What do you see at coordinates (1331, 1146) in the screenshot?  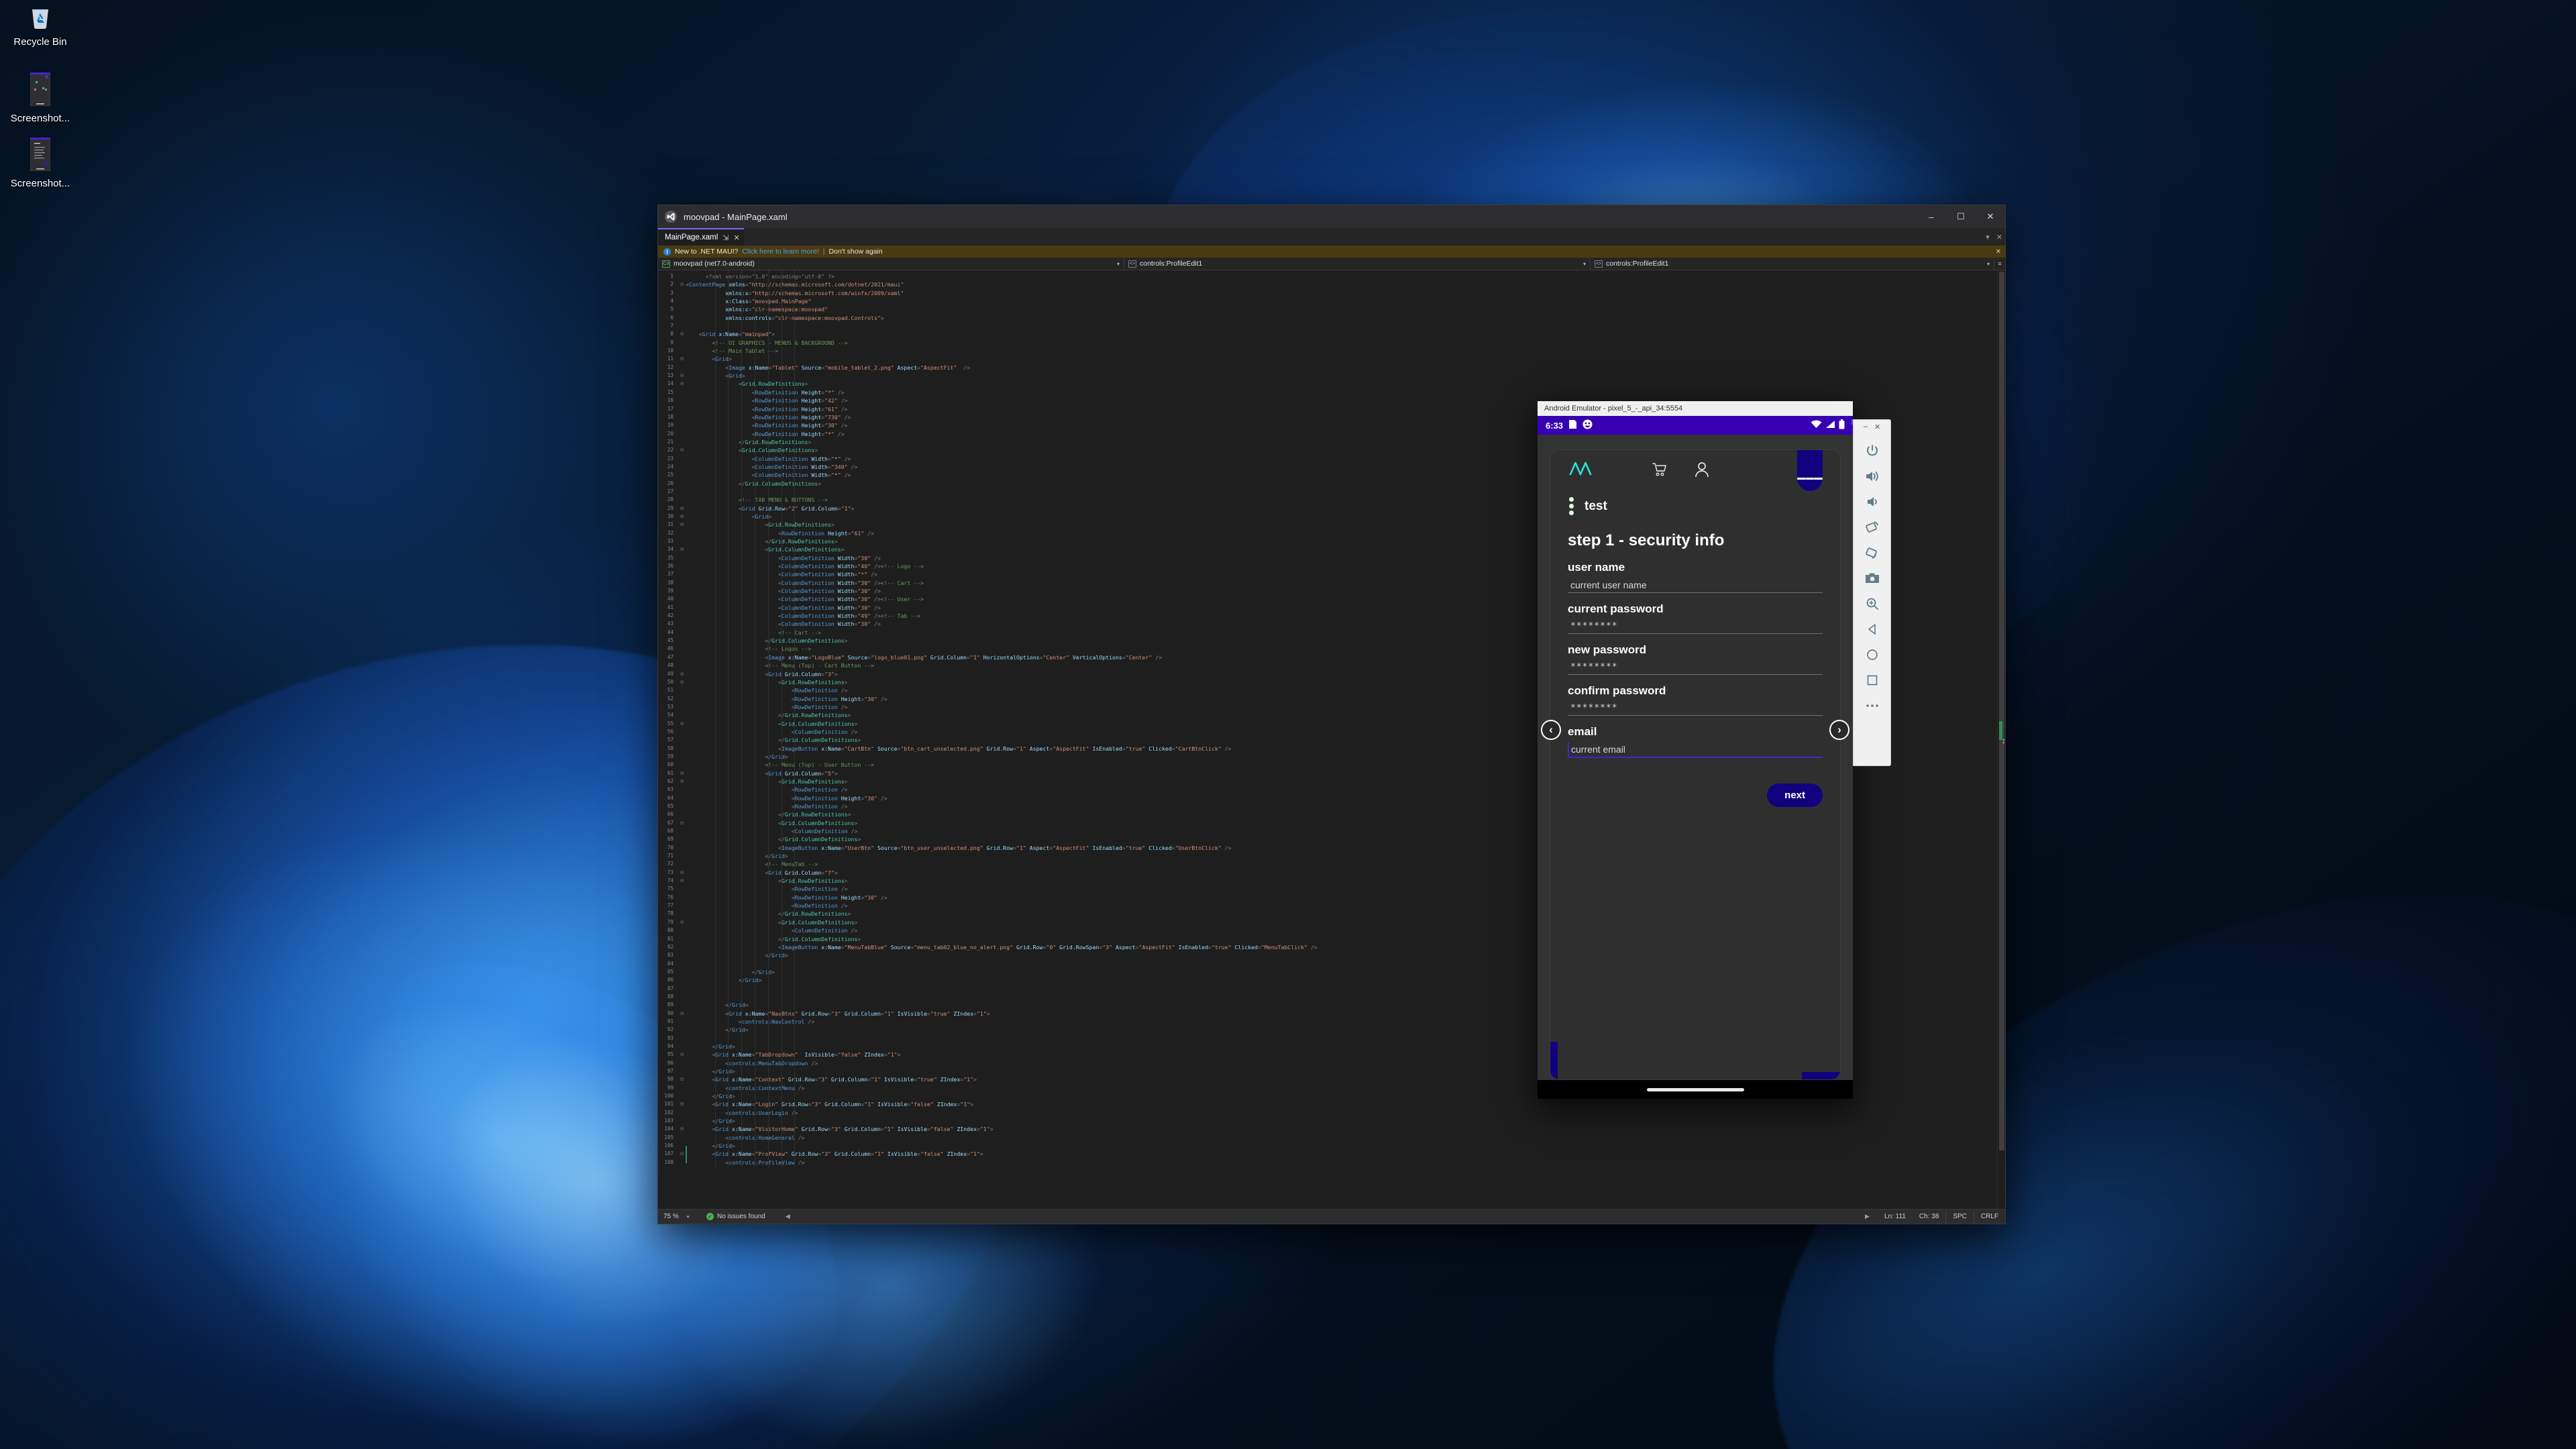 I see `code-line: 106 </Grid>` at bounding box center [1331, 1146].